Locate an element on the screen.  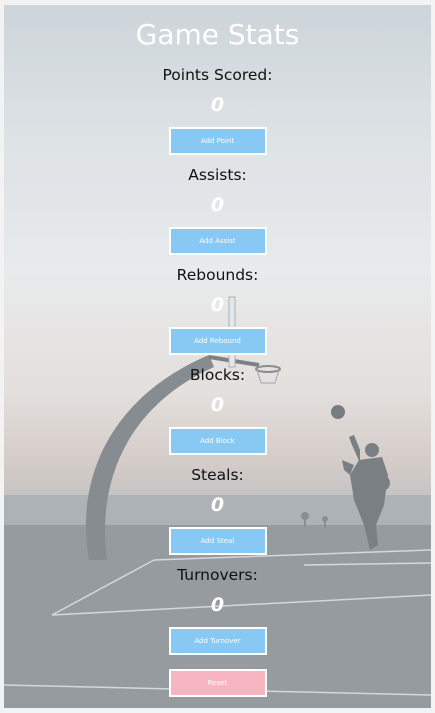
add-steal-button: Add Steal is located at coordinates (217, 541).